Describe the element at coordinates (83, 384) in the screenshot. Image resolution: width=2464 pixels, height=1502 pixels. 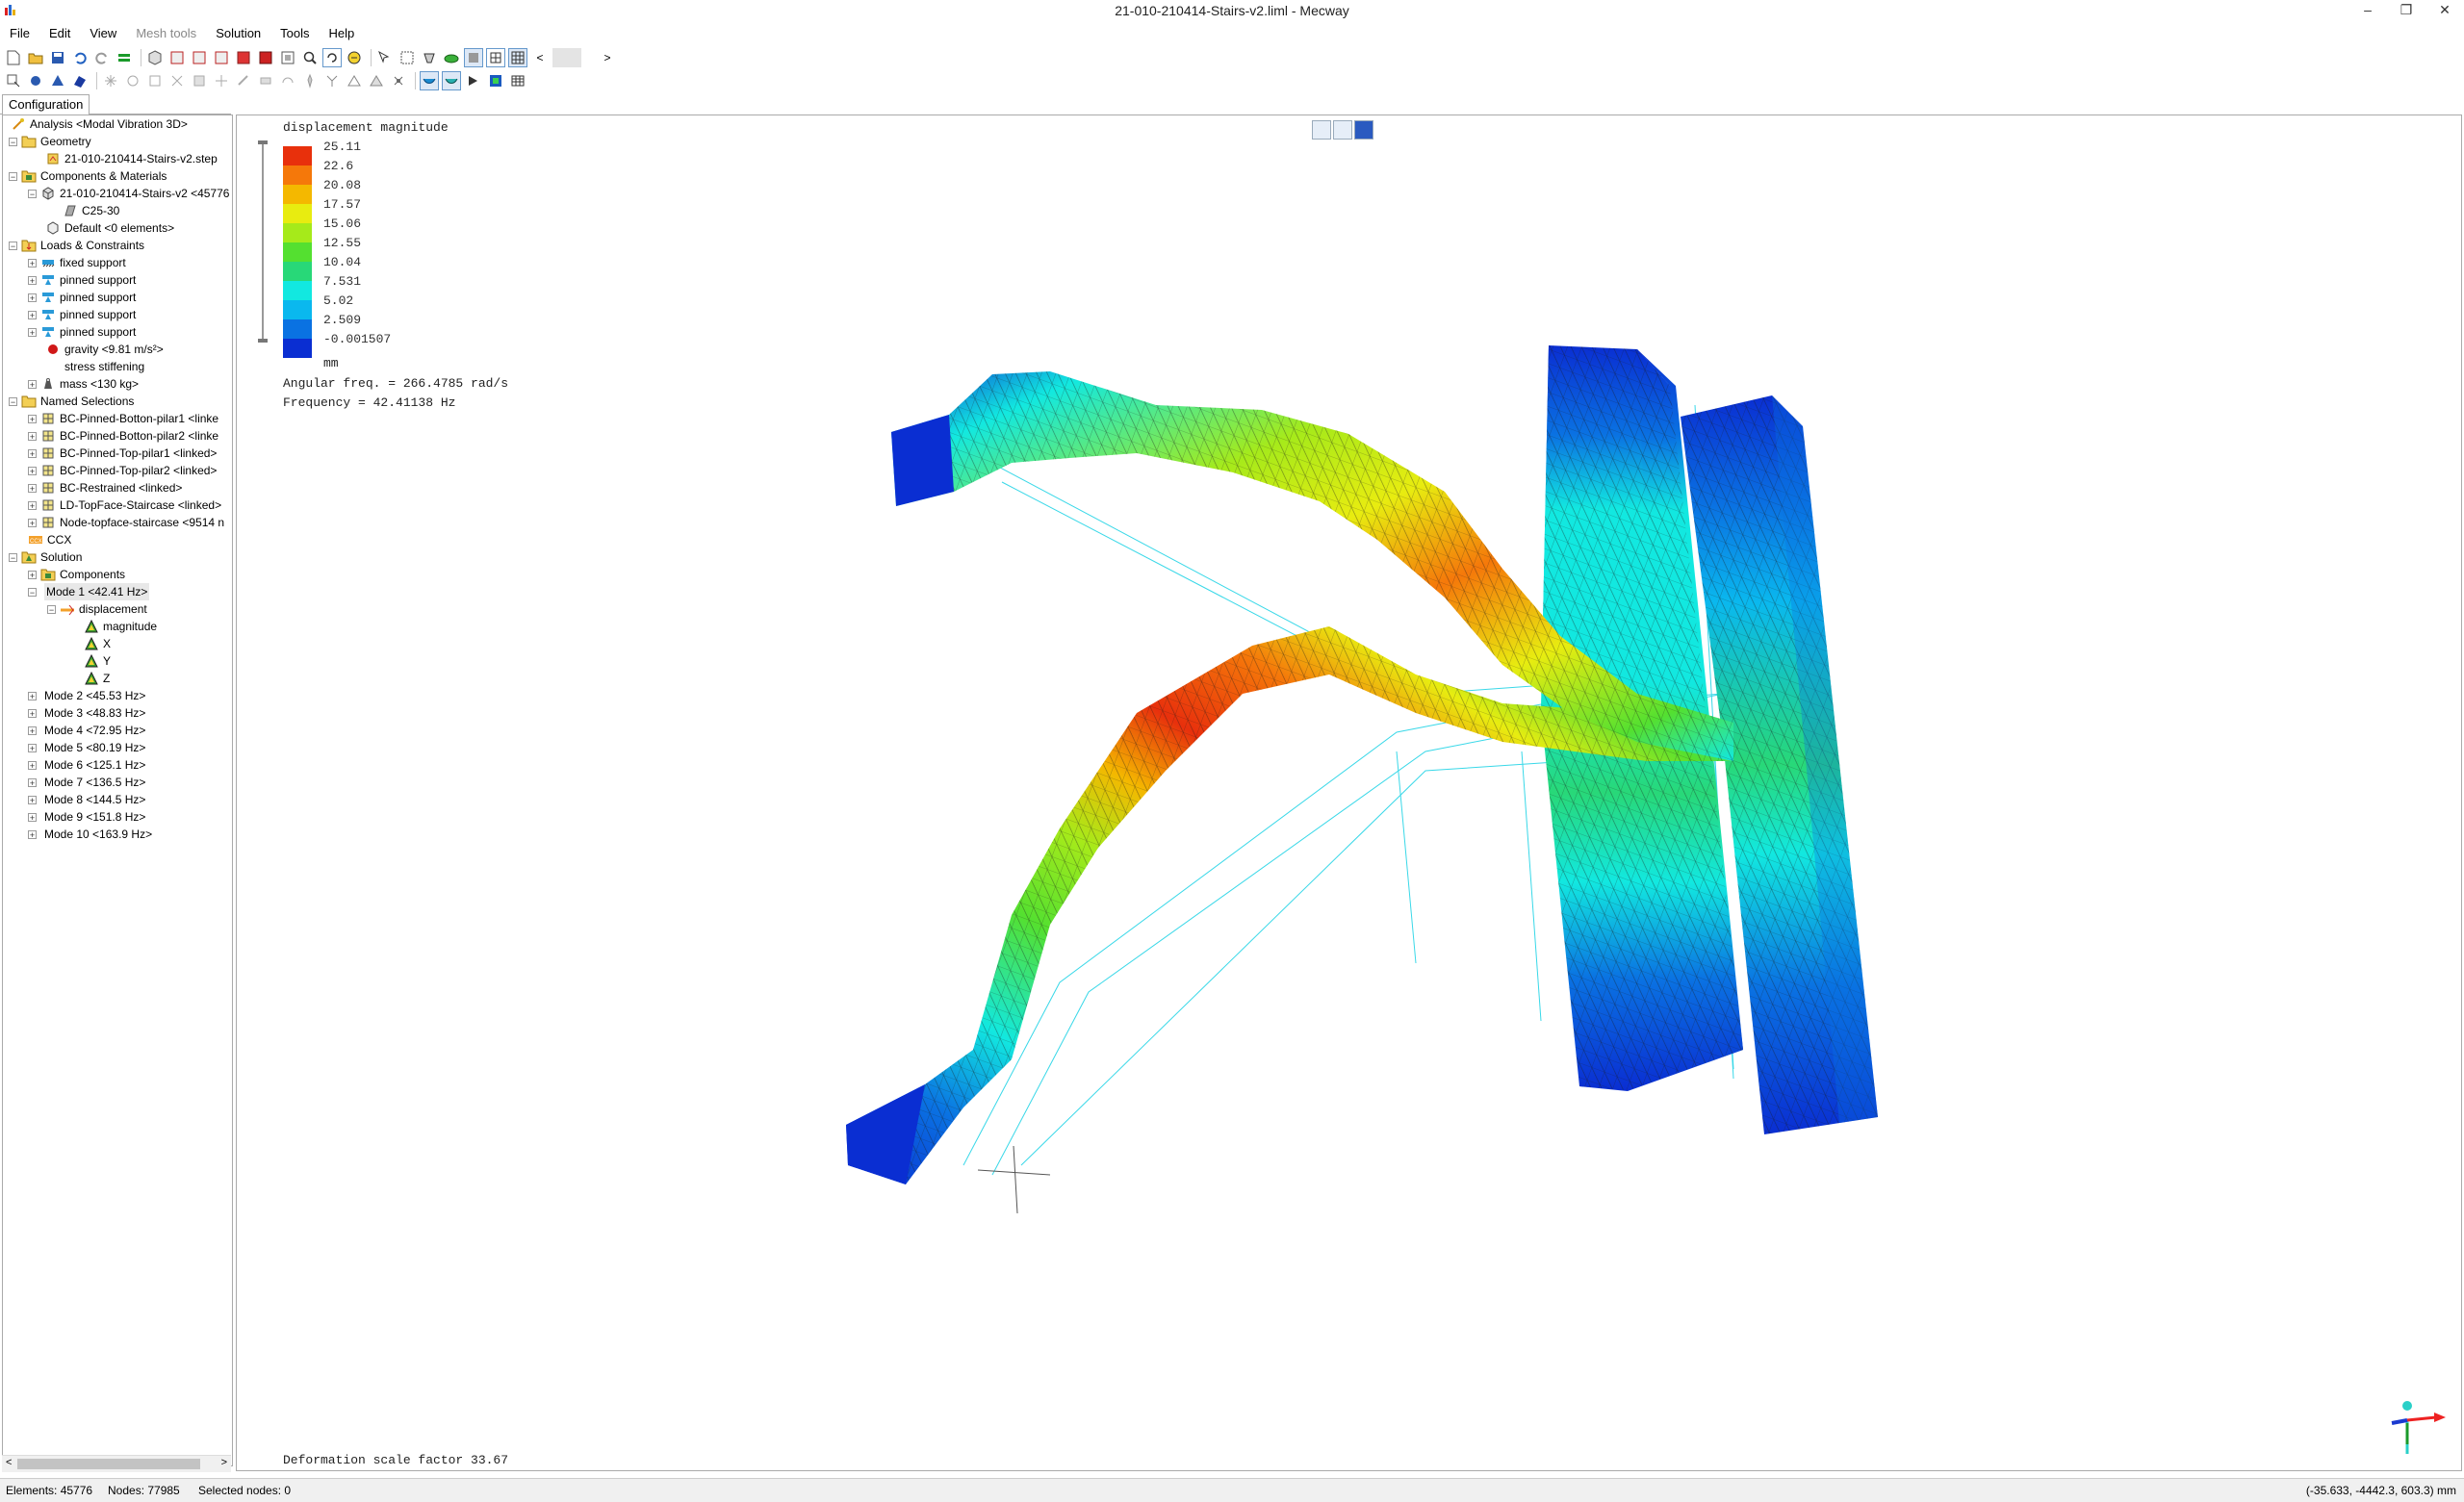
I see `tree-item-mass: + mass <130 kg>` at that location.